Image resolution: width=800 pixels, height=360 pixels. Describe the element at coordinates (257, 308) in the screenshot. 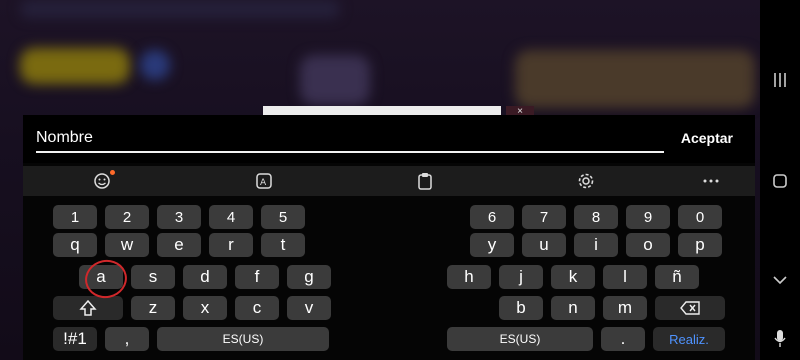

I see `key-c: c` at that location.